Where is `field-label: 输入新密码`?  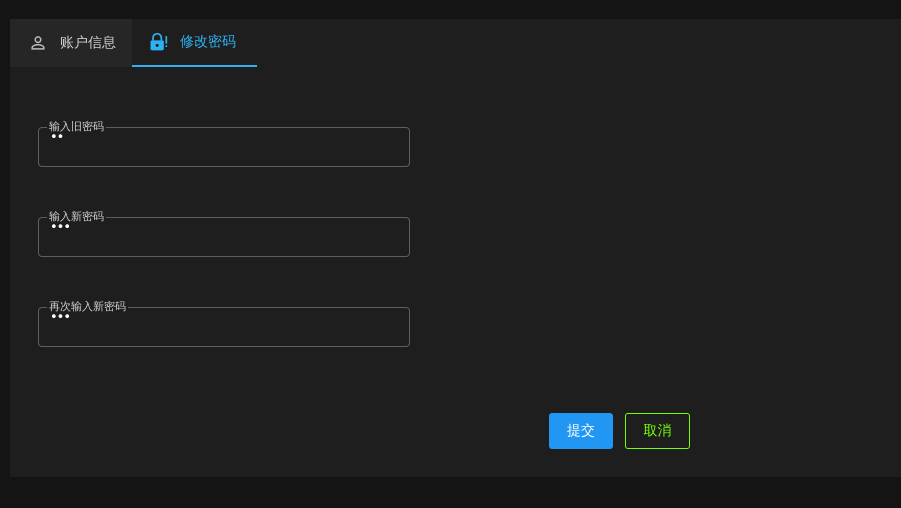
field-label: 输入新密码 is located at coordinates (76, 217).